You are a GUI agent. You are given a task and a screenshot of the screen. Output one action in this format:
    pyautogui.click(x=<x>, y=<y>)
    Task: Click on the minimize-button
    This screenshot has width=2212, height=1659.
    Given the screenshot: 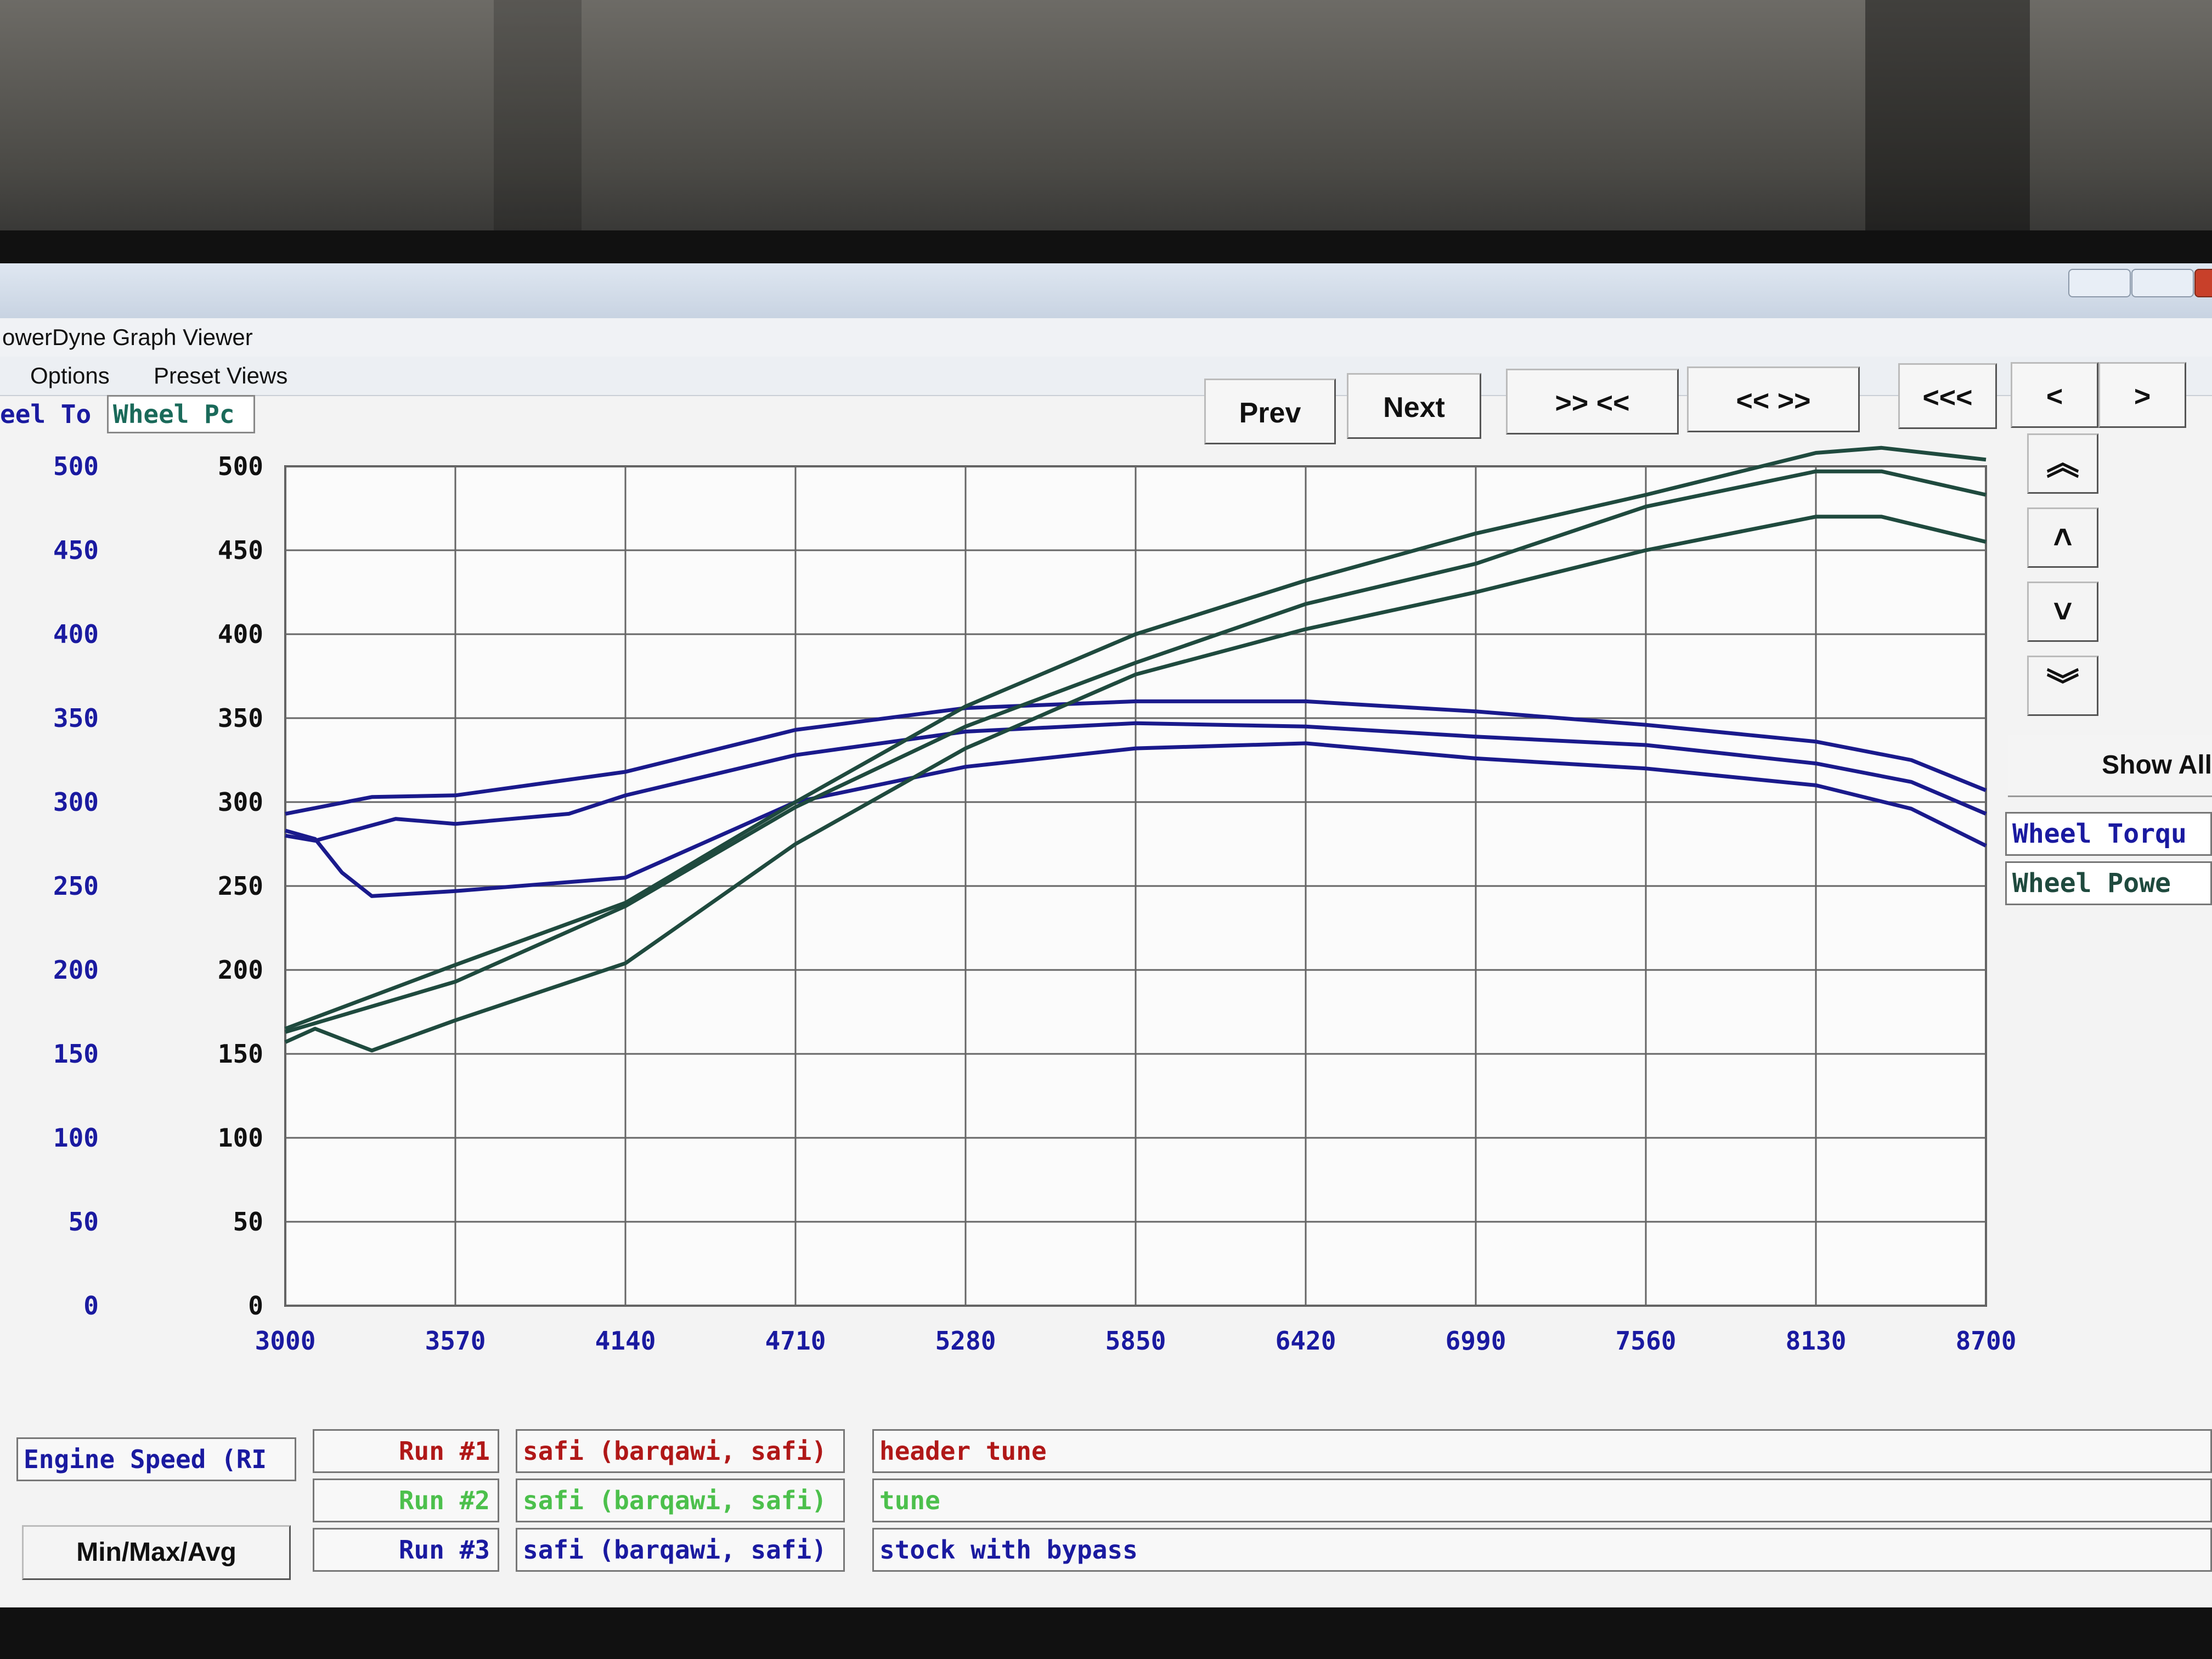 What is the action you would take?
    pyautogui.click(x=2099, y=283)
    